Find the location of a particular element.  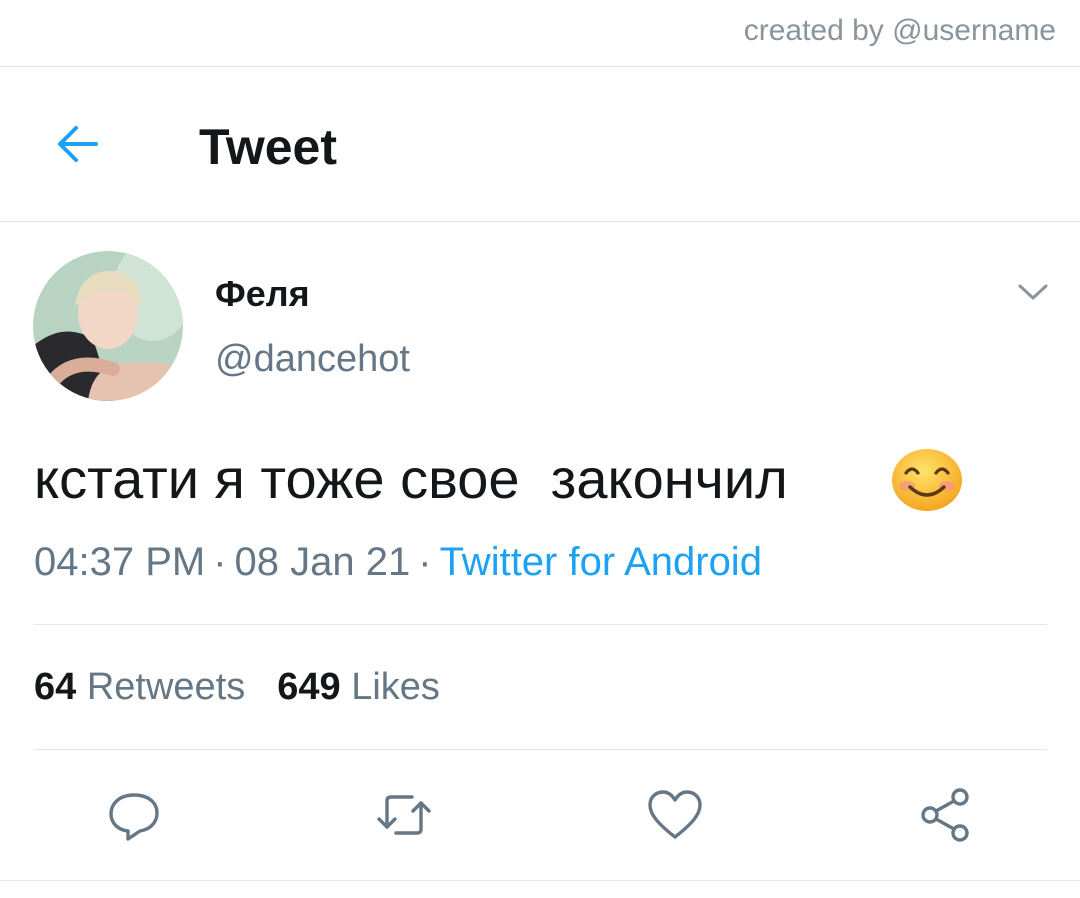

meta-divider is located at coordinates (540, 624).